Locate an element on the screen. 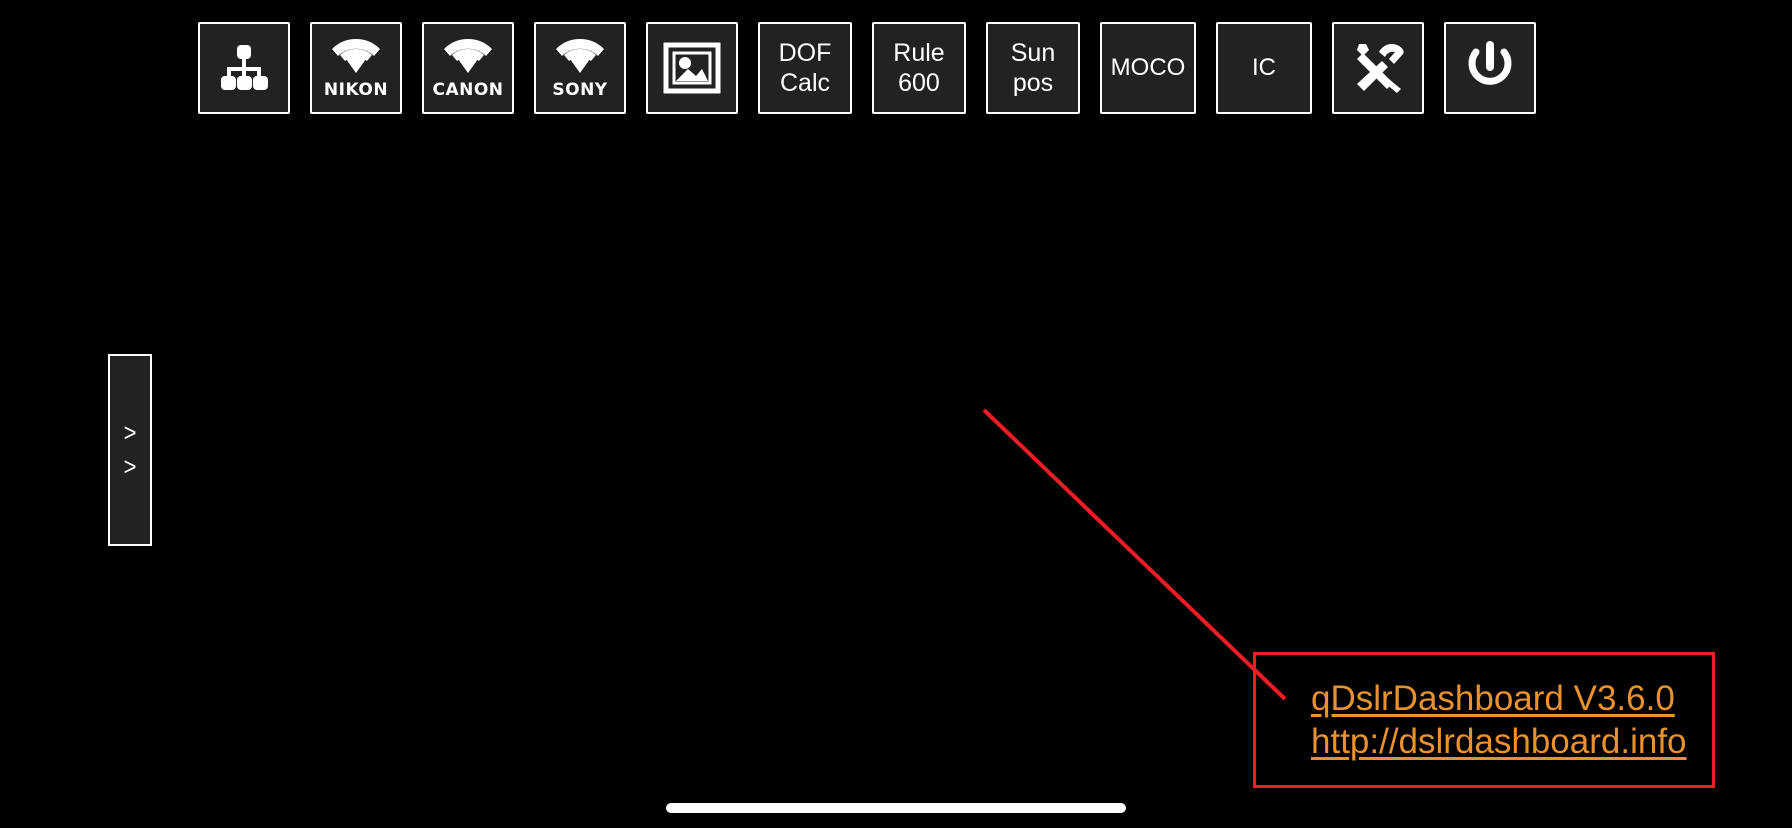 This screenshot has width=1792, height=828. toolbar-button-label: IC is located at coordinates (1264, 67).